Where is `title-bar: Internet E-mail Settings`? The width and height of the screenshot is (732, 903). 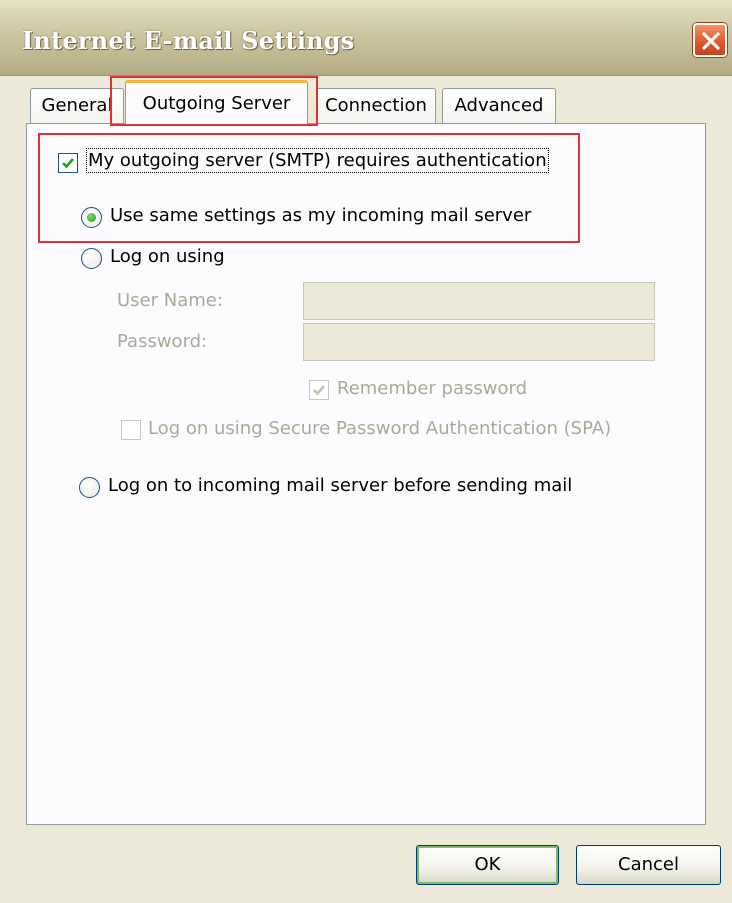 title-bar: Internet E-mail Settings is located at coordinates (366, 38).